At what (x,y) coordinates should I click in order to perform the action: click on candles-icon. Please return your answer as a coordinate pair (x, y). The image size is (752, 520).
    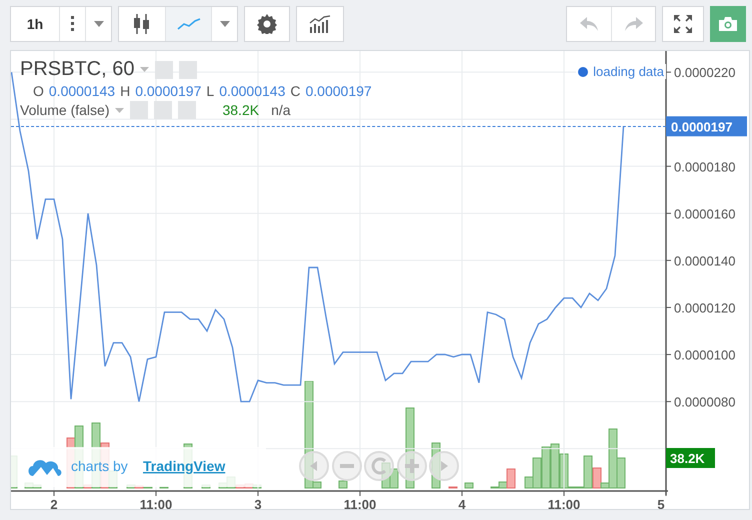
    Looking at the image, I should click on (142, 24).